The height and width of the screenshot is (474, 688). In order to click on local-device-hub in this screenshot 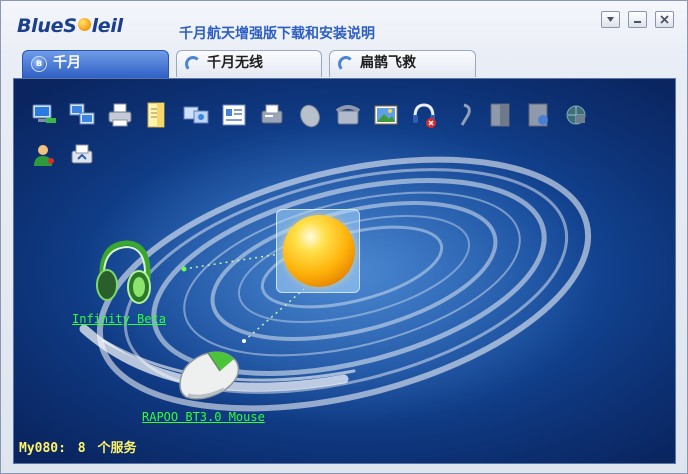, I will do `click(318, 251)`.